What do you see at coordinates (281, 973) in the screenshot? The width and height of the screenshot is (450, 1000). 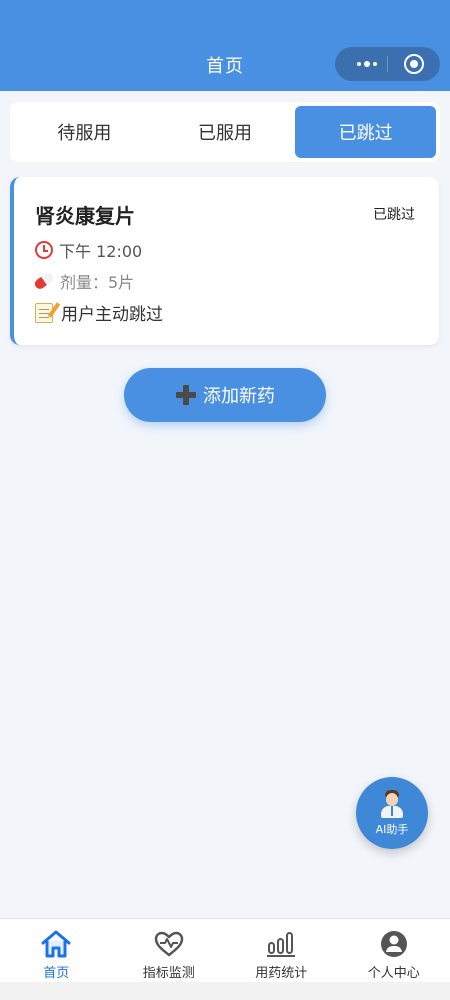 I see `tabbar-label-stats: 用药统计` at bounding box center [281, 973].